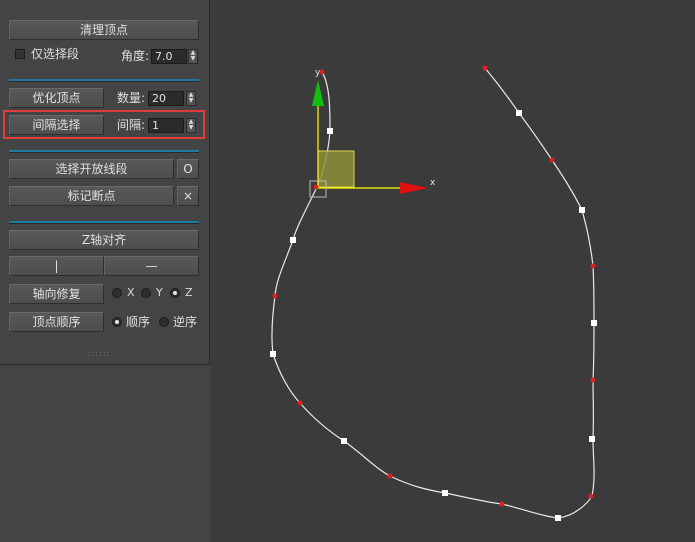  Describe the element at coordinates (56, 322) in the screenshot. I see `vertex-order-button: 顶点顺序` at that location.